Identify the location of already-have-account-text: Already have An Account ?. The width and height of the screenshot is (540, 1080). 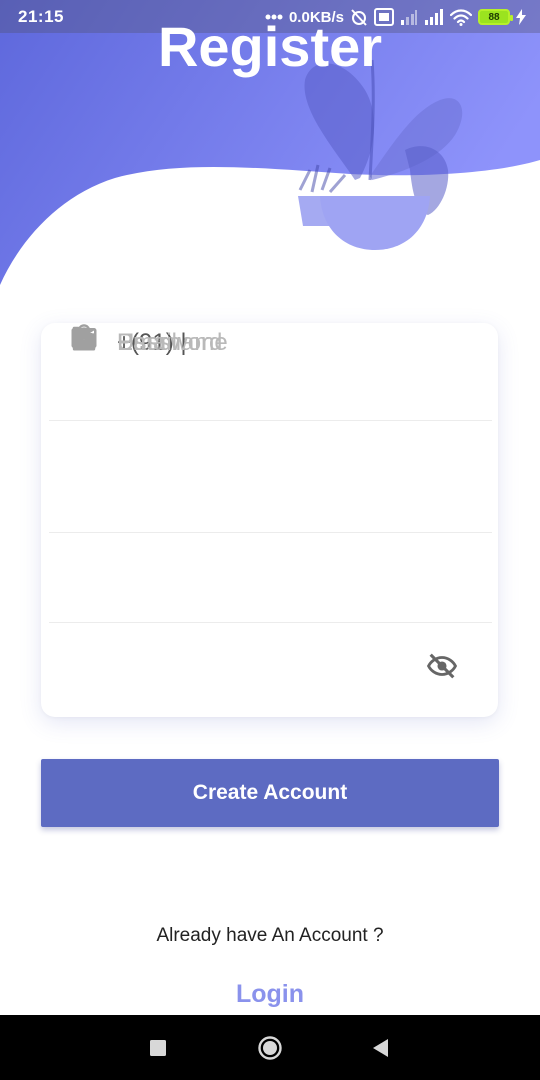
(270, 935).